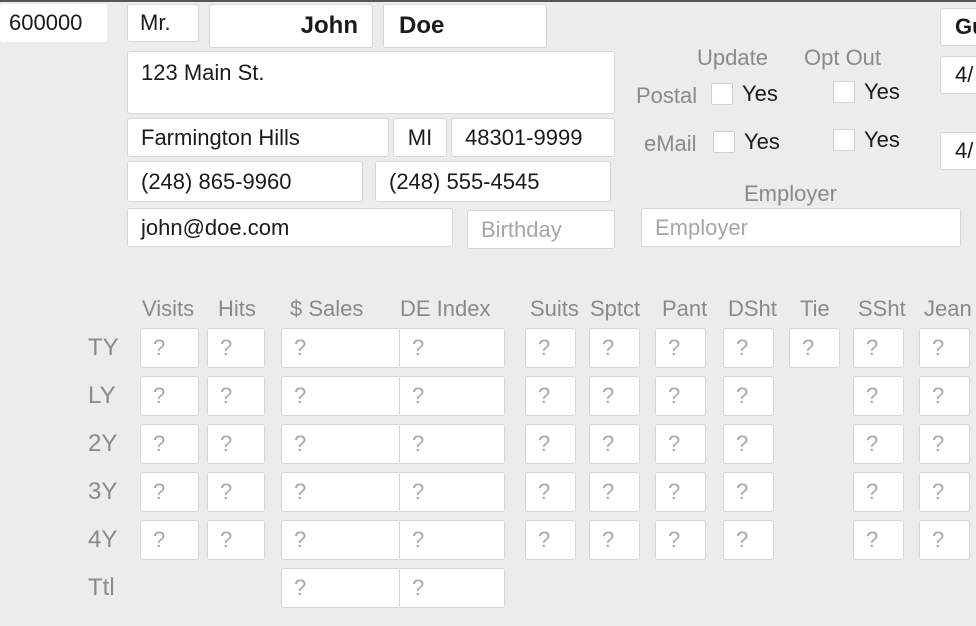 This screenshot has height=626, width=976. Describe the element at coordinates (878, 444) in the screenshot. I see `stat-cell-2y-ssht: ?` at that location.